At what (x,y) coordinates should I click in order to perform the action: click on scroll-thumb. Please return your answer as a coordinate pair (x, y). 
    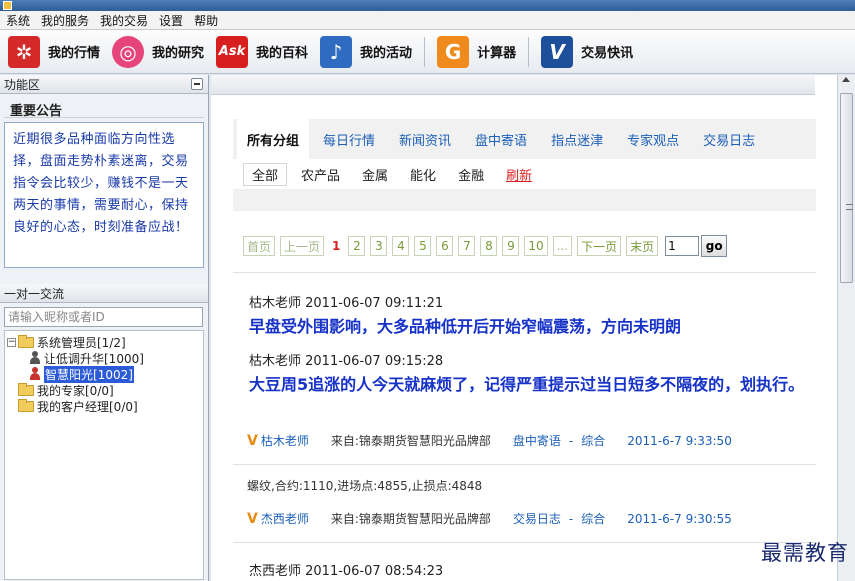
    Looking at the image, I should click on (846, 188).